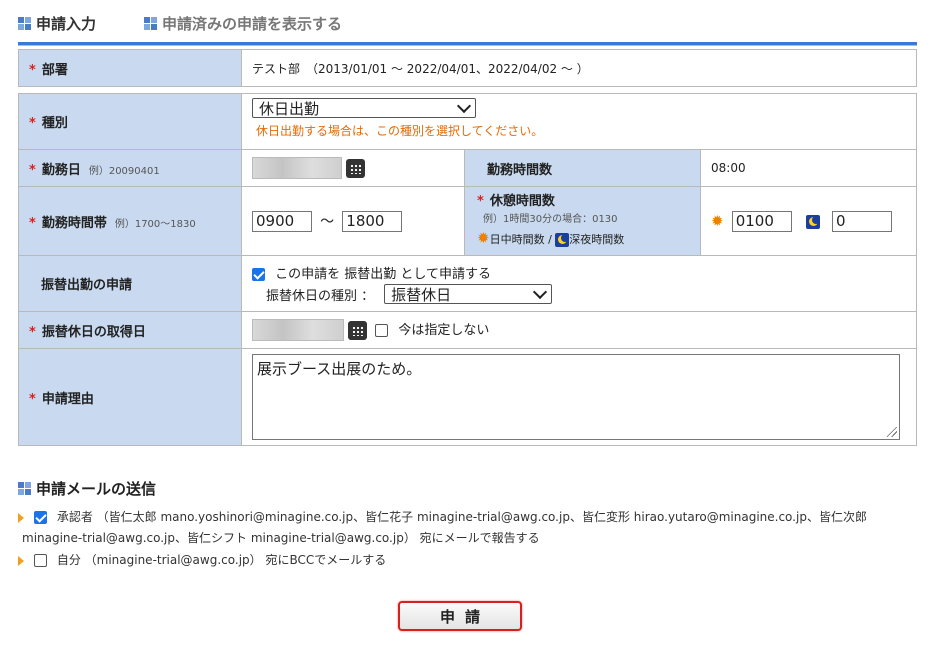  Describe the element at coordinates (130, 221) in the screenshot. I see `timeband-label: * 勤務時間帯 例）1700～1830` at that location.